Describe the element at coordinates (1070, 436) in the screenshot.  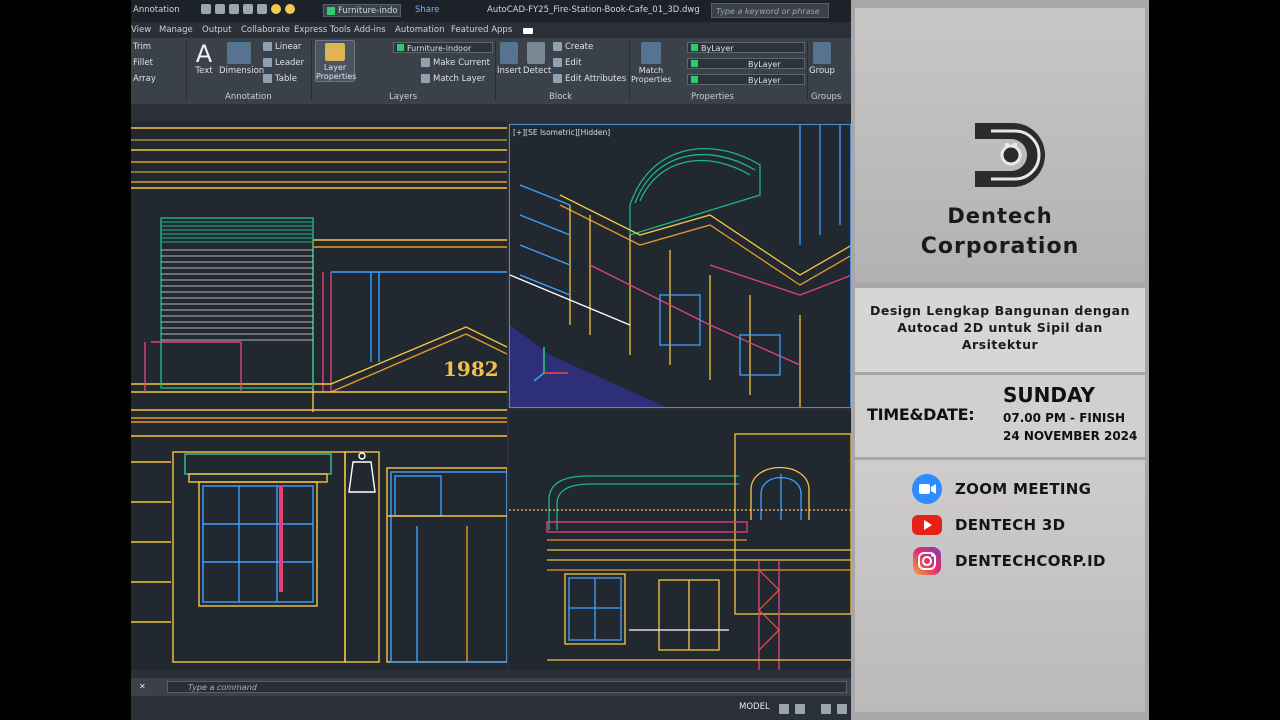
I see `event-date: 24 NOVEMBER 2024` at that location.